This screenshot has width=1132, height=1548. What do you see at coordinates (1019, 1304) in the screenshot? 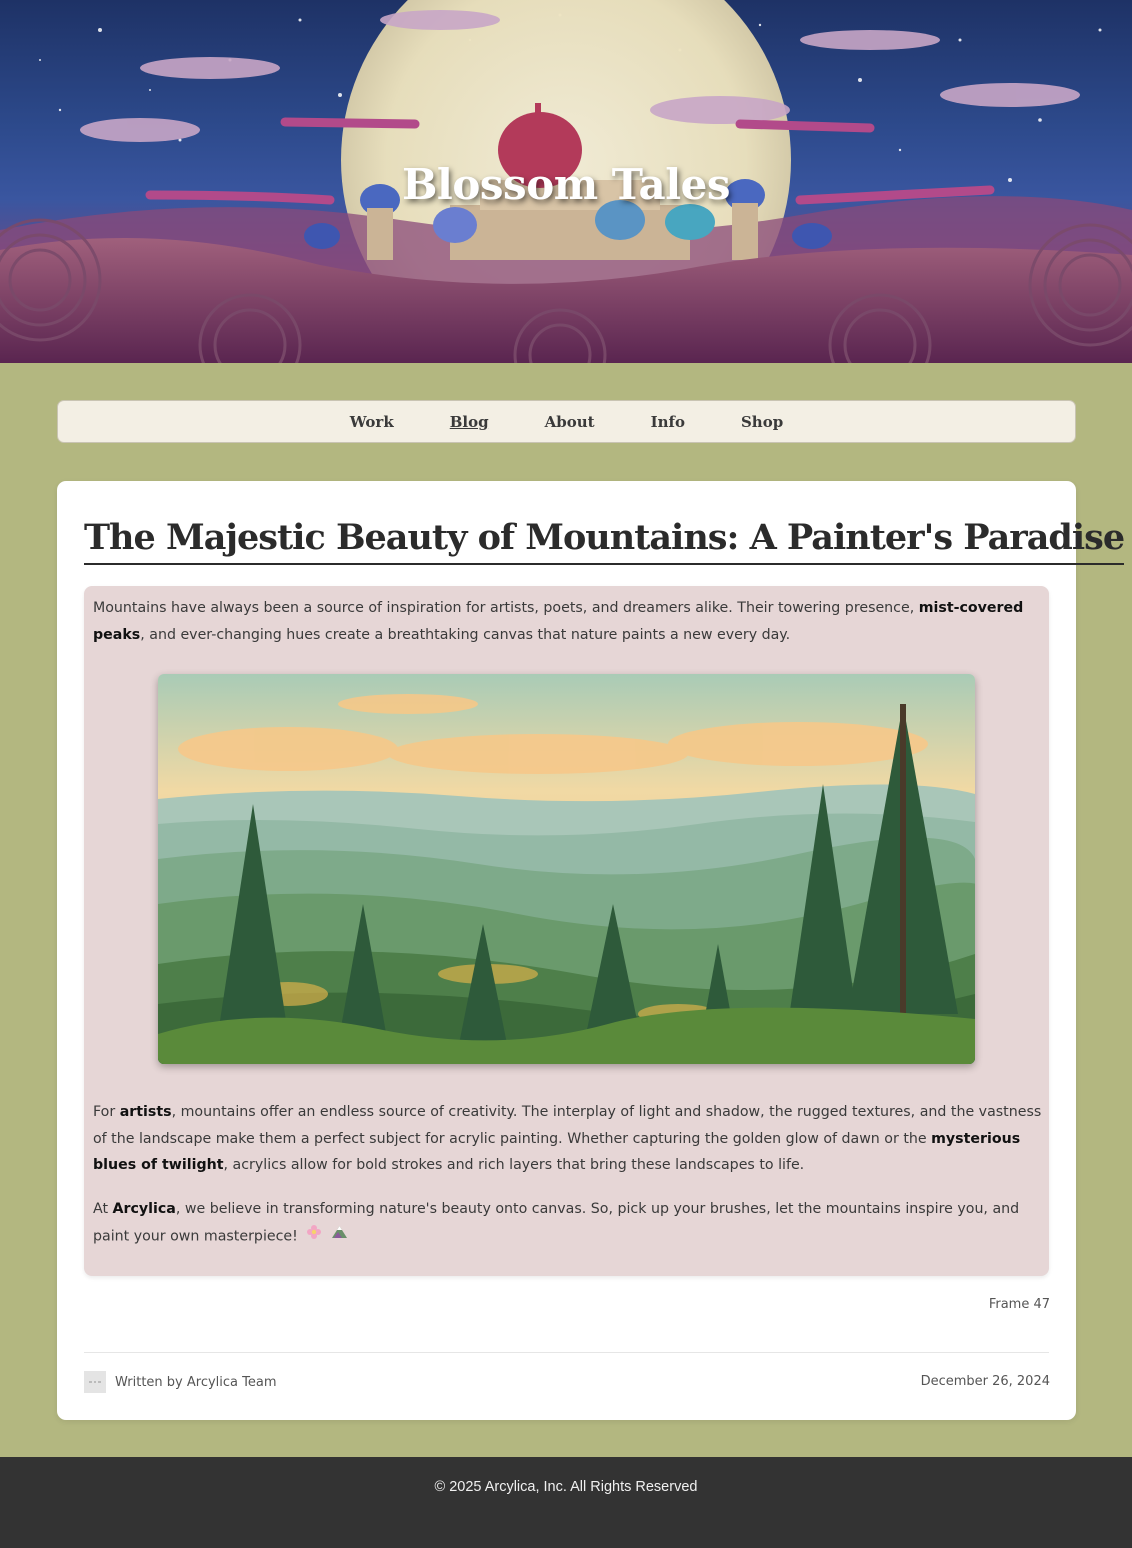
I see `frame-label: Frame 47` at bounding box center [1019, 1304].